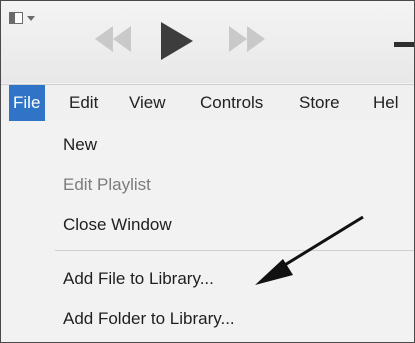 Image resolution: width=415 pixels, height=343 pixels. Describe the element at coordinates (404, 44) in the screenshot. I see `volume-slider-track` at that location.